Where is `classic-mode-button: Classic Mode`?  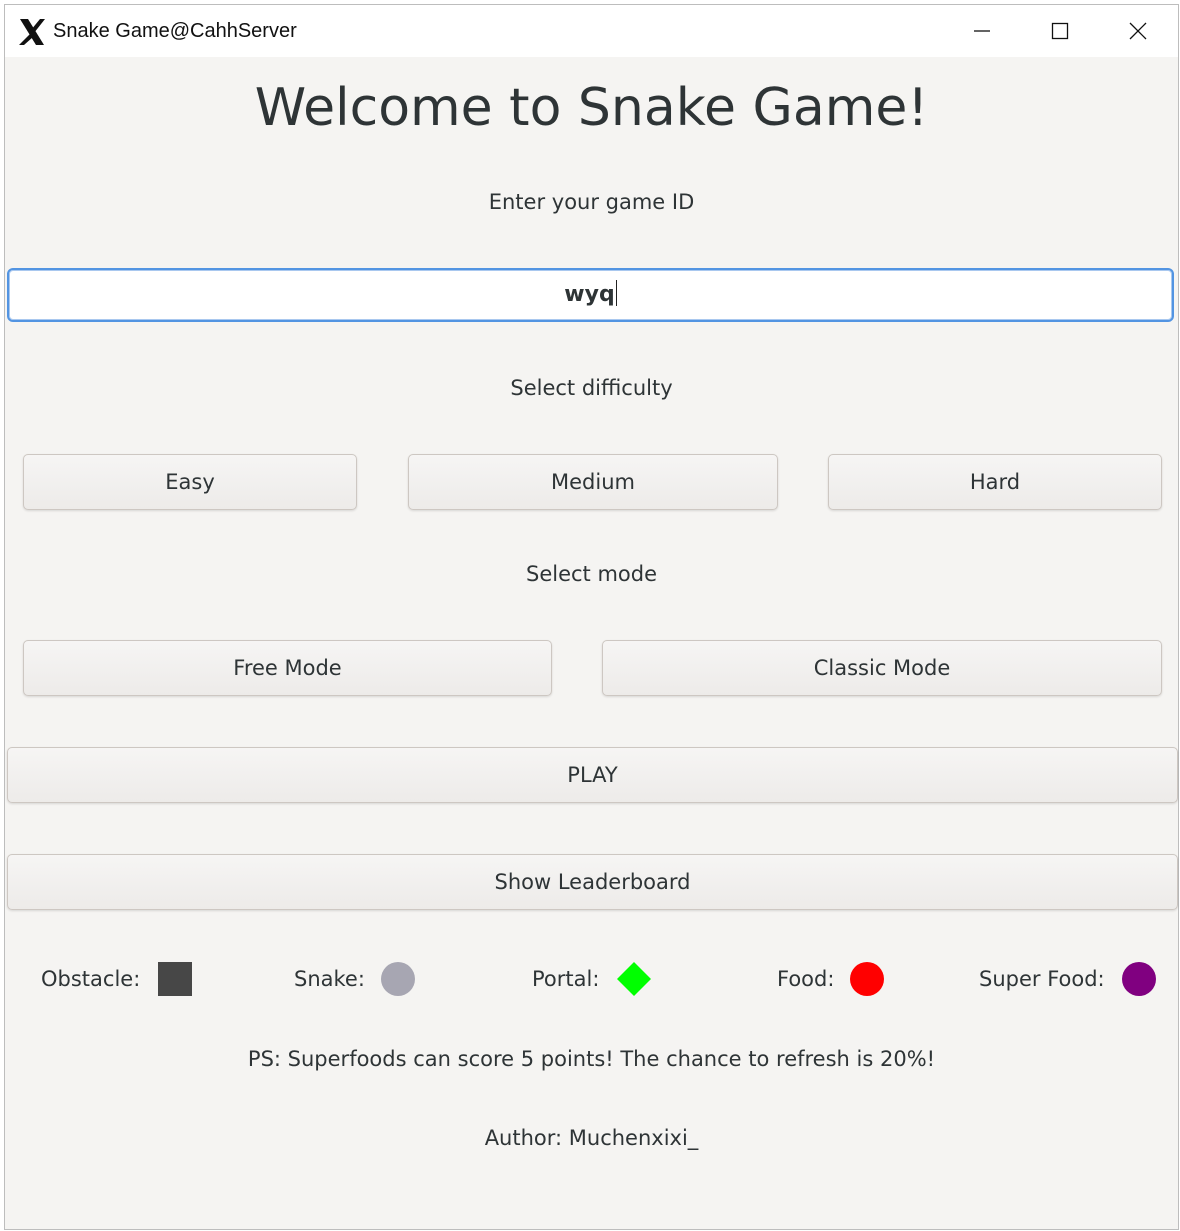
classic-mode-button: Classic Mode is located at coordinates (882, 668).